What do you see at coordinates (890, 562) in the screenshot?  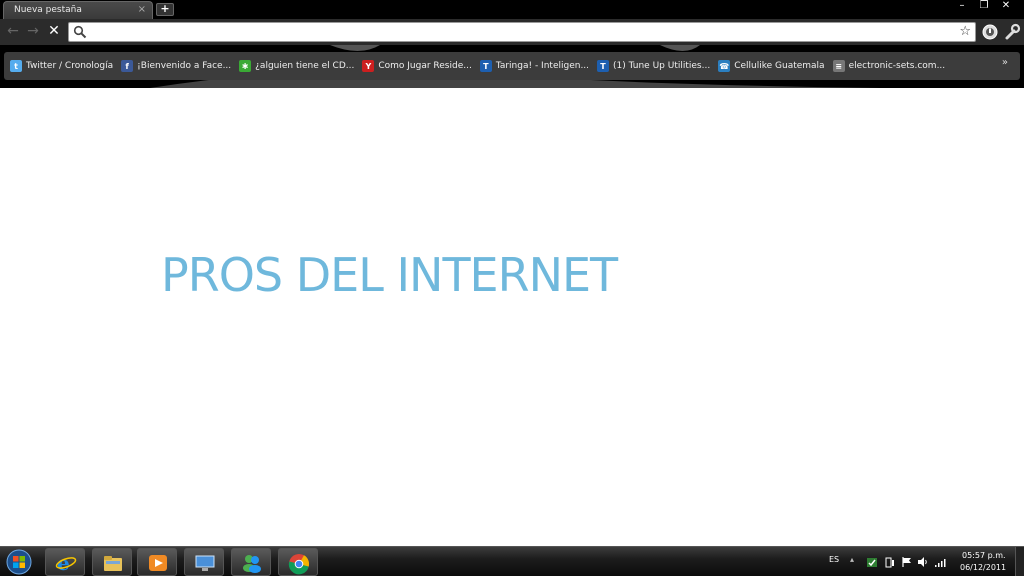 I see `power-icon` at bounding box center [890, 562].